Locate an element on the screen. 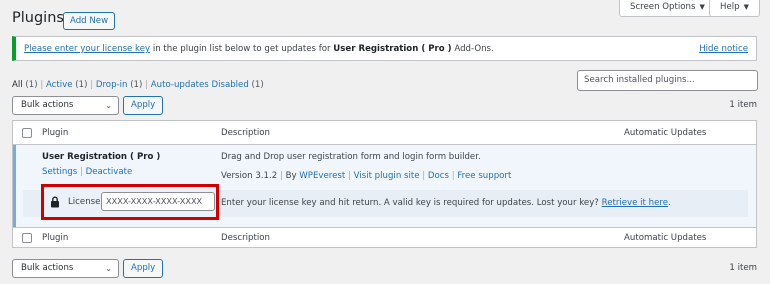 The image size is (770, 284). select-all-checkbox is located at coordinates (27, 133).